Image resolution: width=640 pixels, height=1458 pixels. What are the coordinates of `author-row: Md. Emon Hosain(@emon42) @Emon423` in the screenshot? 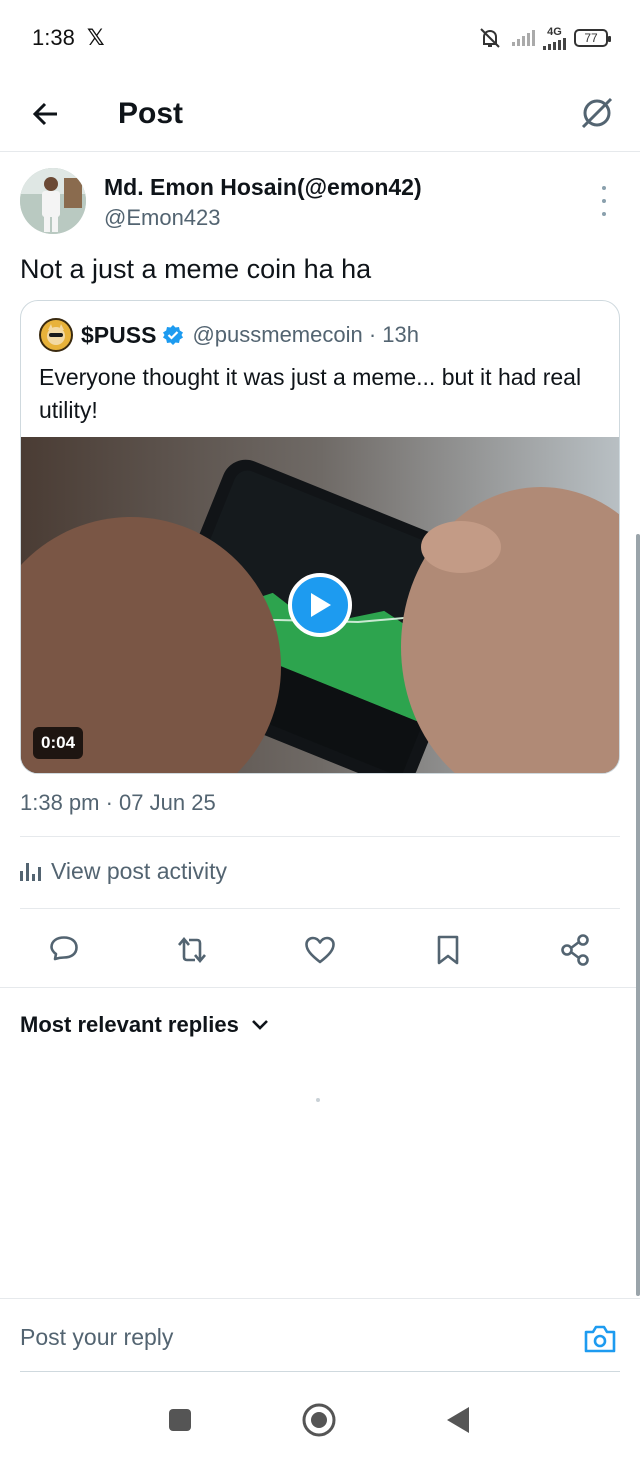 It's located at (320, 201).